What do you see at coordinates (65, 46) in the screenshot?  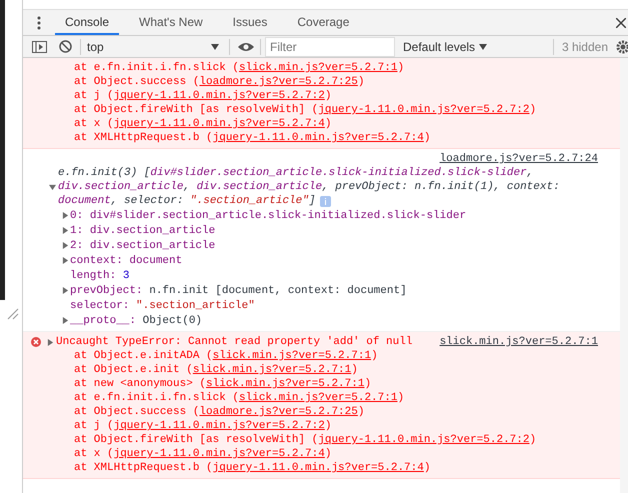 I see `clear-console-icon` at bounding box center [65, 46].